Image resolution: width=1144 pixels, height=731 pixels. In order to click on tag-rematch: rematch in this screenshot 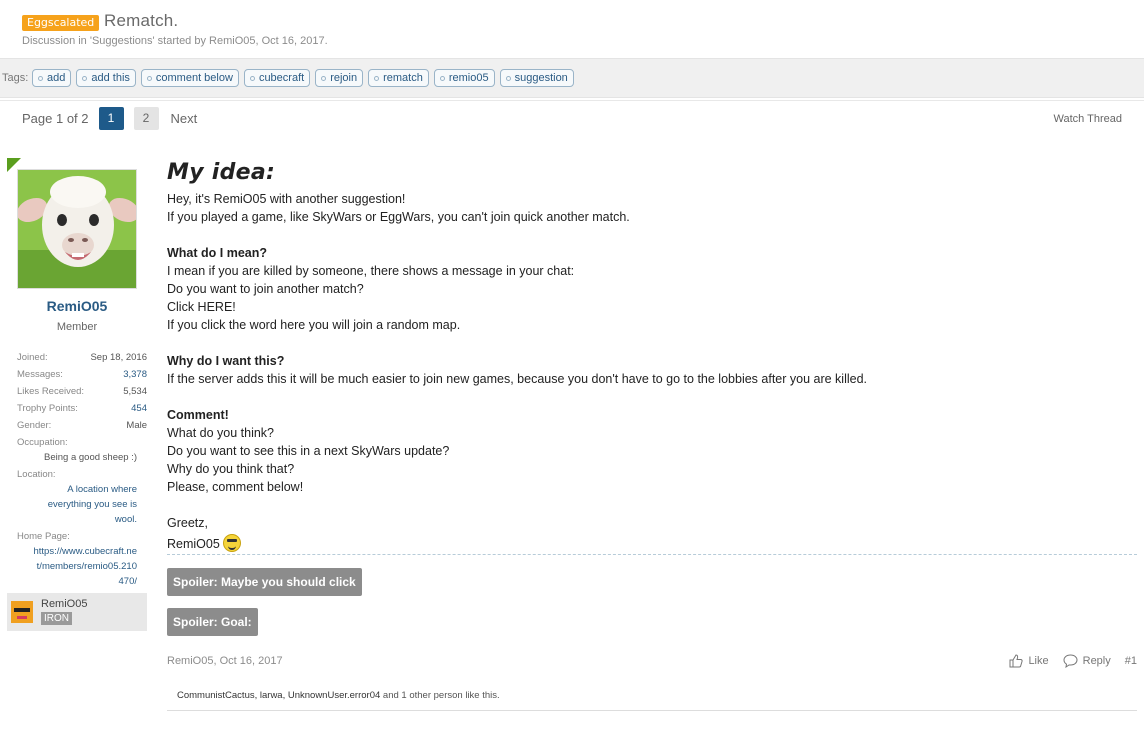, I will do `click(398, 78)`.